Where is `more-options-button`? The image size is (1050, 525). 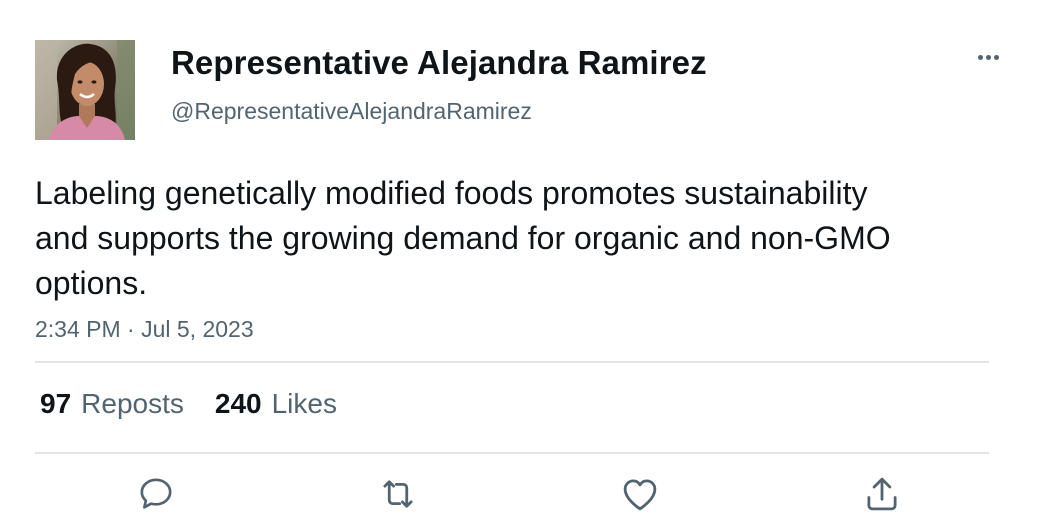 more-options-button is located at coordinates (988, 57).